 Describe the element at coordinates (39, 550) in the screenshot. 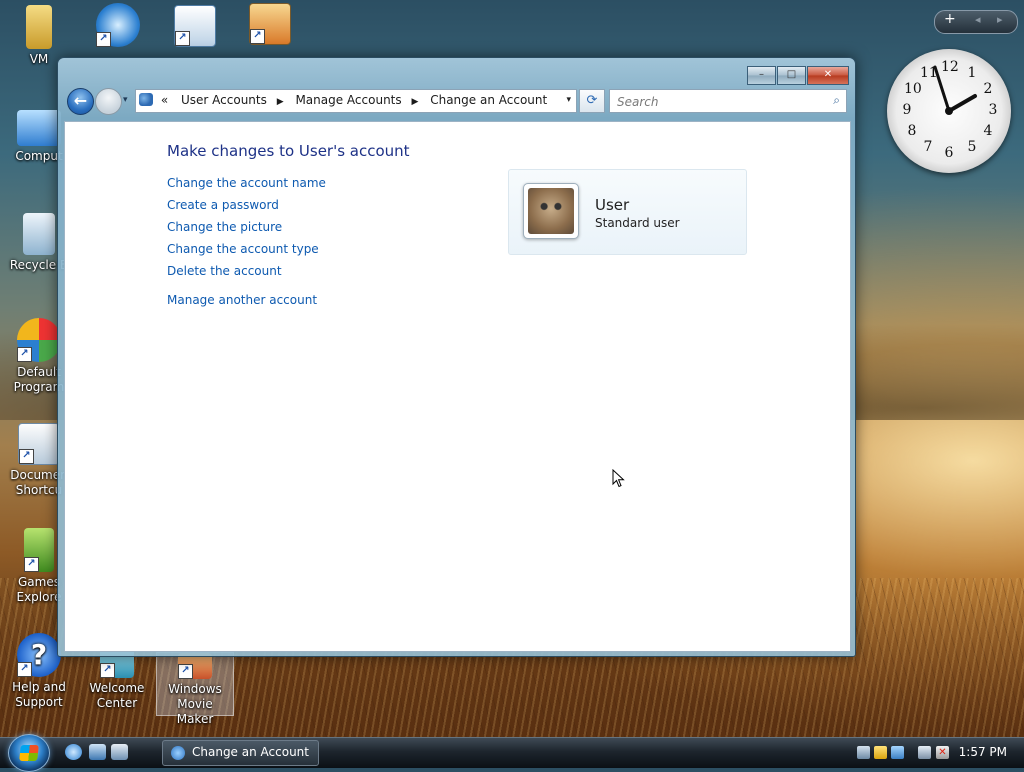

I see `games-icon: ↗` at that location.